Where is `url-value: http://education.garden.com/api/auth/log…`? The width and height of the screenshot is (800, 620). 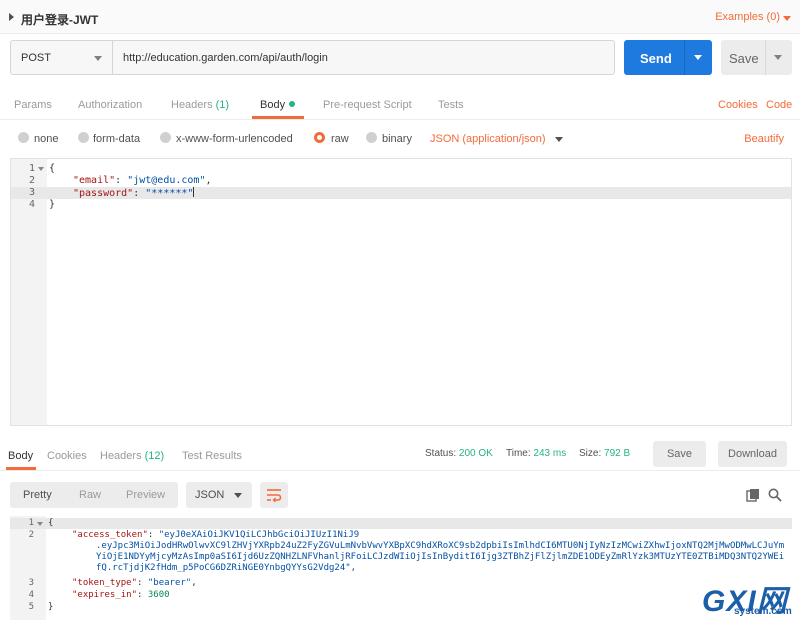
url-value: http://education.garden.com/api/auth/log… is located at coordinates (225, 58).